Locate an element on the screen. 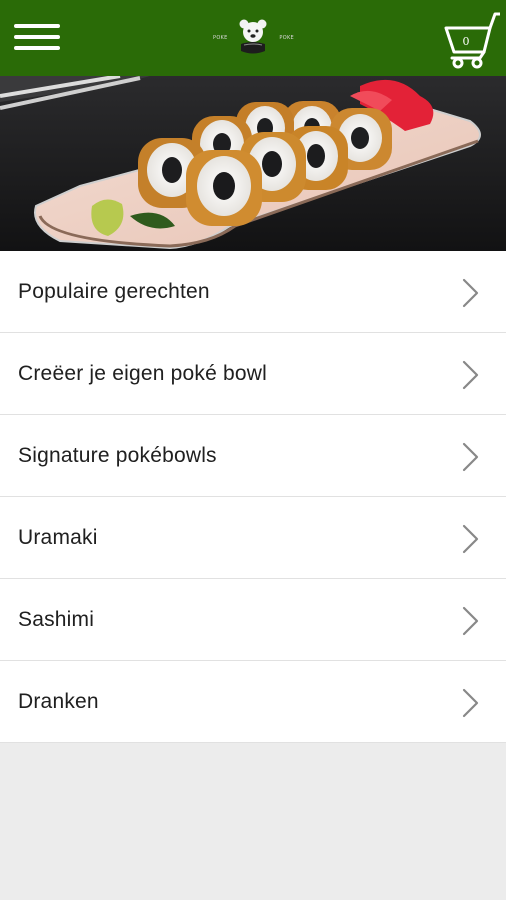 Image resolution: width=506 pixels, height=900 pixels. top-app-bar: POKE POKE 0 is located at coordinates (253, 38).